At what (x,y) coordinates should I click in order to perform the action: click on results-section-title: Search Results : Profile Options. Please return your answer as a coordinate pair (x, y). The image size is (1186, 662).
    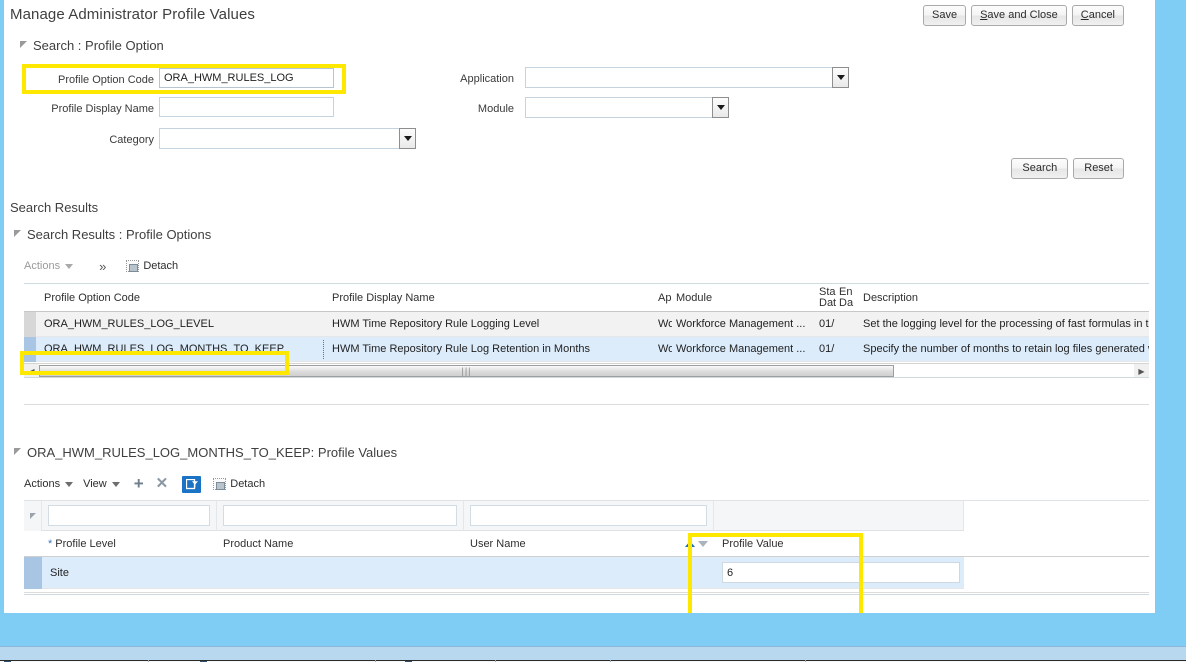
    Looking at the image, I should click on (119, 234).